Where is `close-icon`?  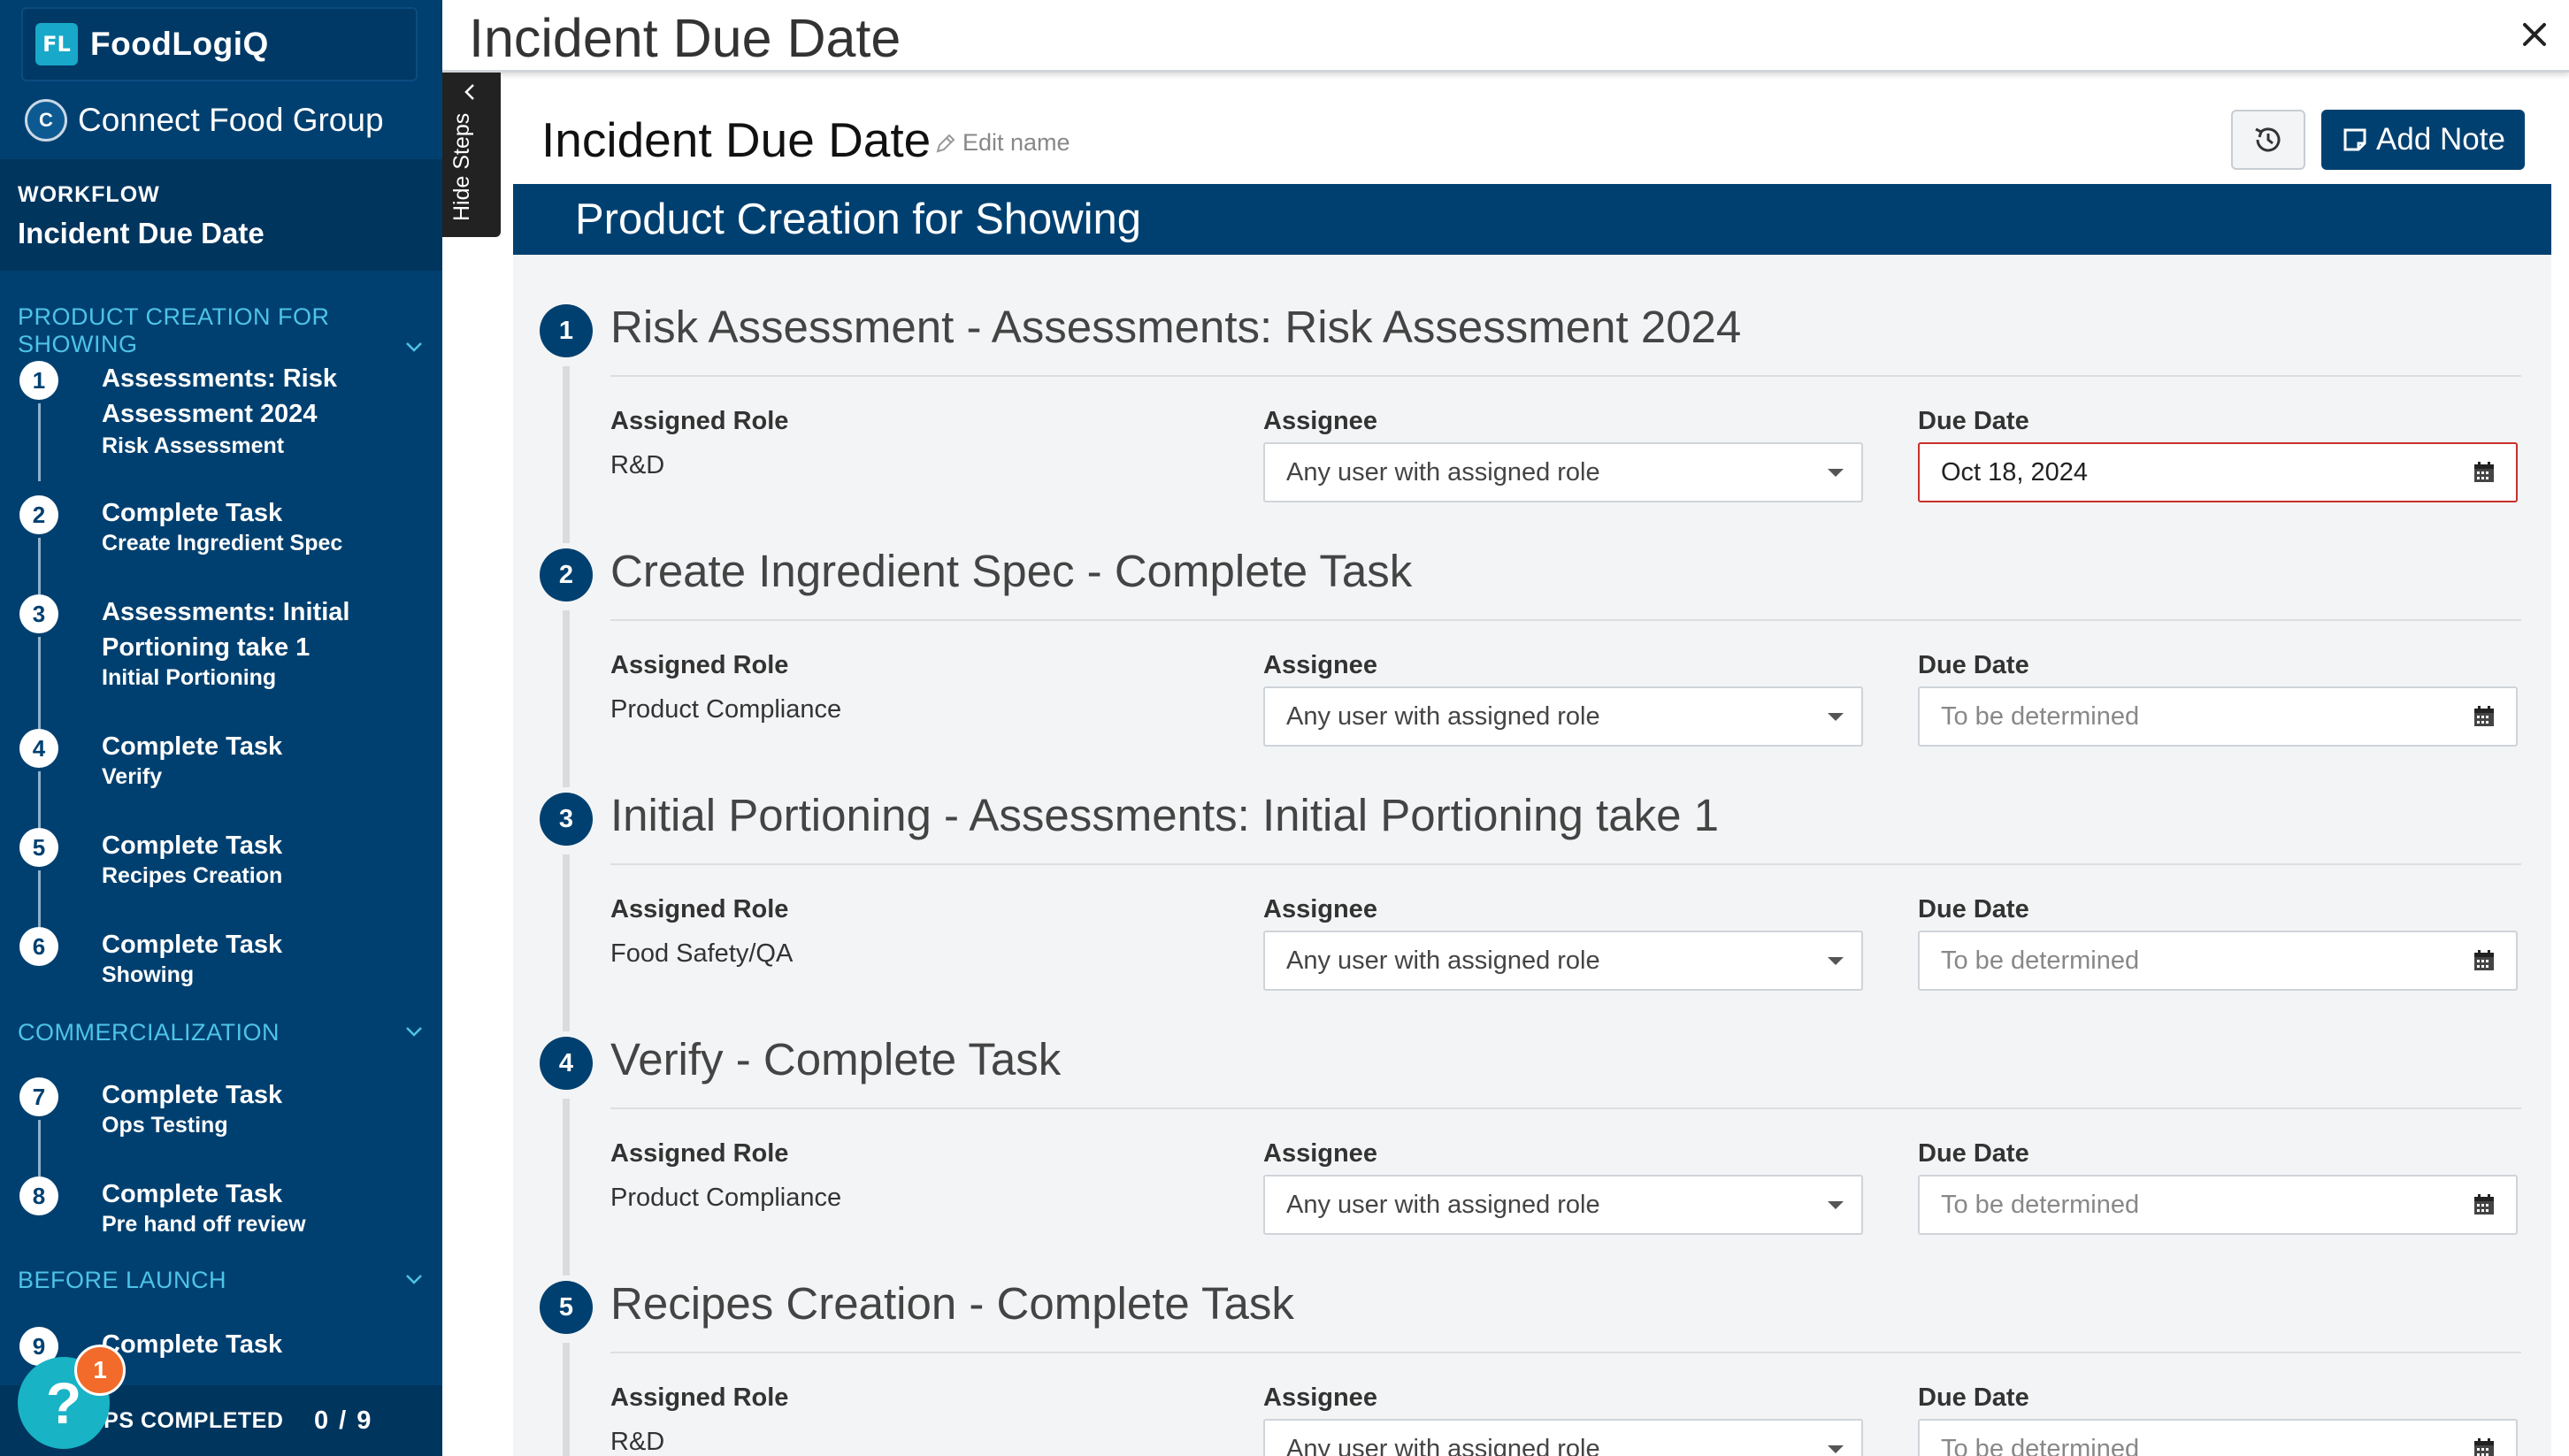
close-icon is located at coordinates (2534, 34).